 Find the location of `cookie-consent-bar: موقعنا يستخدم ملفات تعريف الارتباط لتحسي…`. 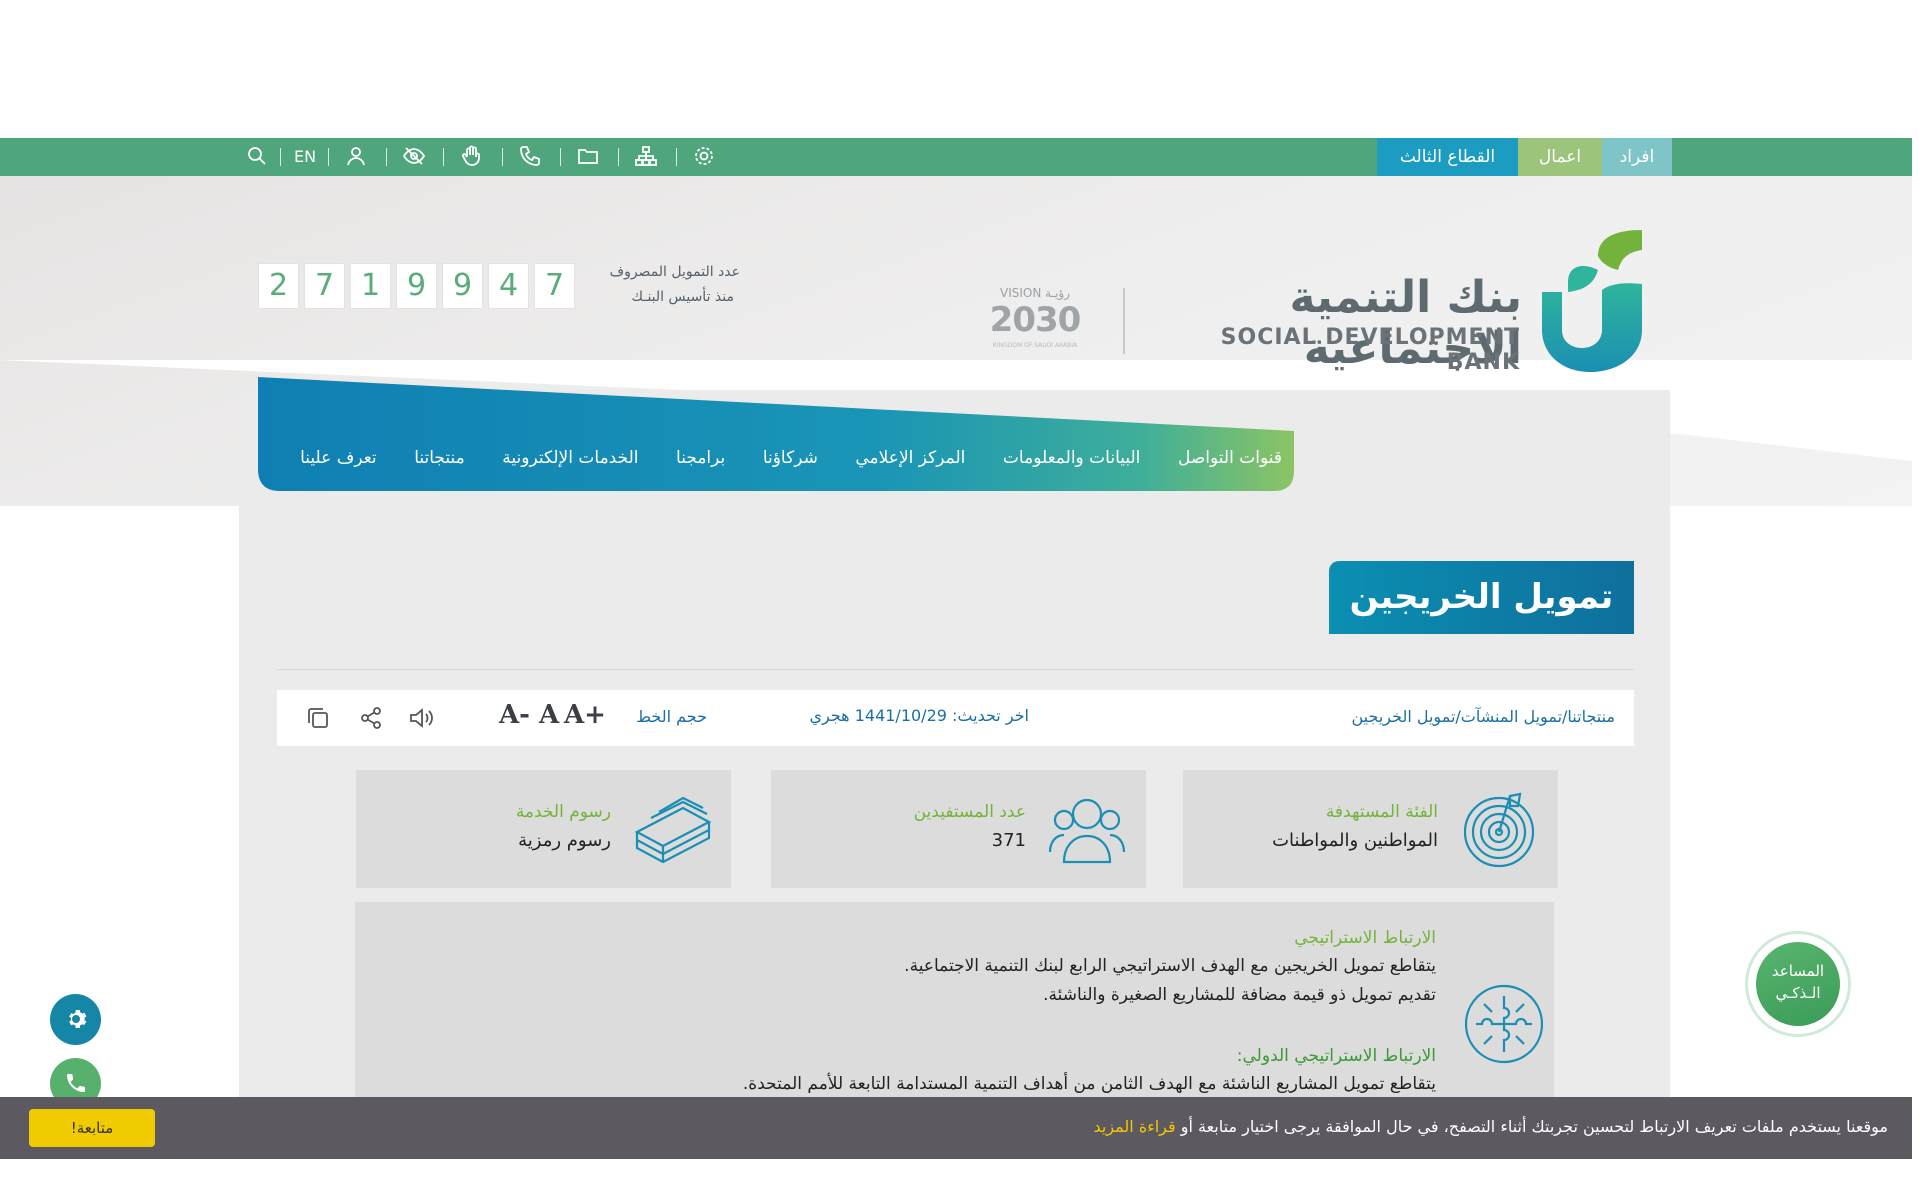

cookie-consent-bar: موقعنا يستخدم ملفات تعريف الارتباط لتحسي… is located at coordinates (956, 1128).